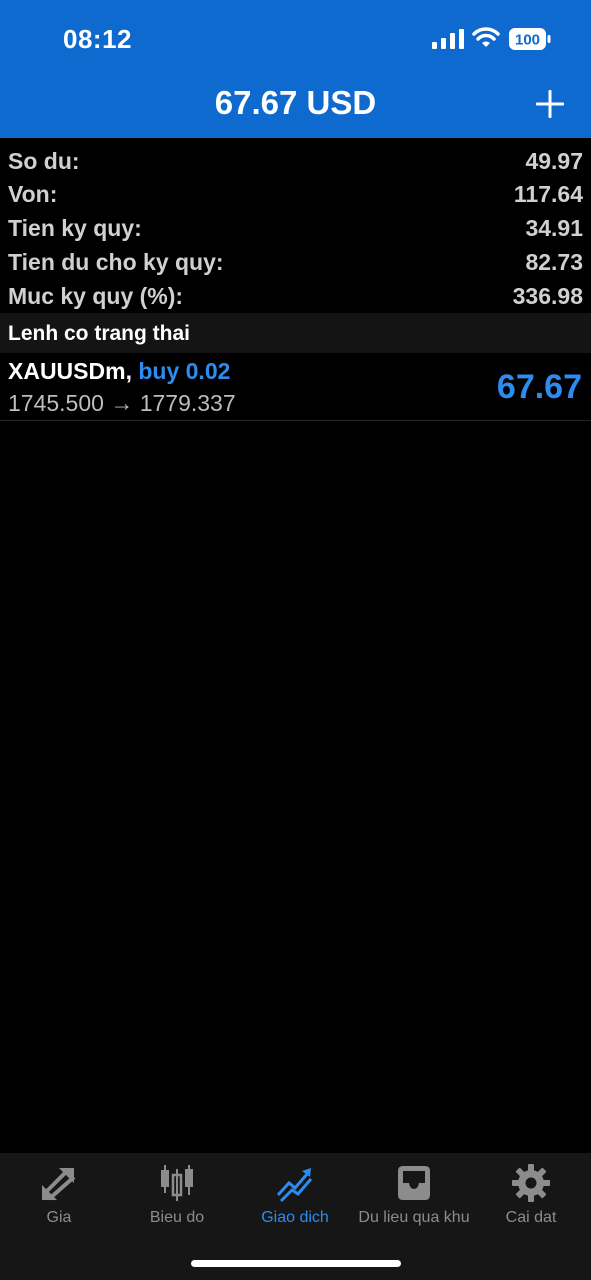  Describe the element at coordinates (295, 333) in the screenshot. I see `open-positions-header: Lenh co trang thai` at that location.